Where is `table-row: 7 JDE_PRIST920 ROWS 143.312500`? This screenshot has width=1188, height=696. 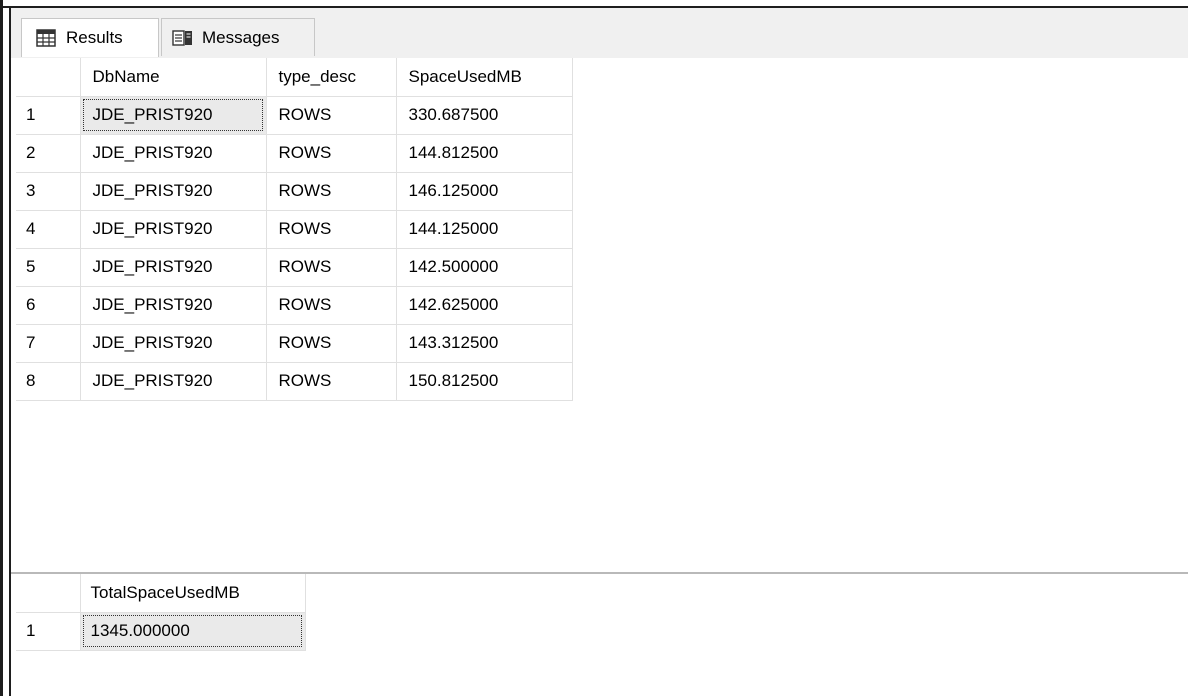
table-row: 7 JDE_PRIST920 ROWS 143.312500 is located at coordinates (294, 343).